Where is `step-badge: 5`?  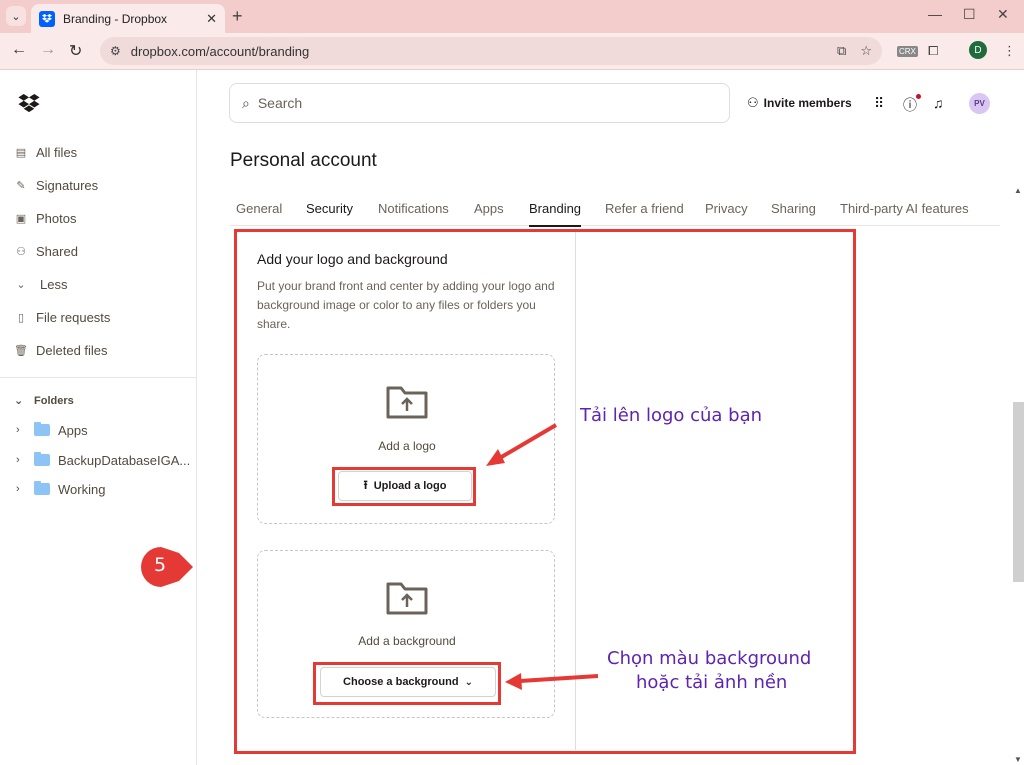 step-badge: 5 is located at coordinates (166, 567).